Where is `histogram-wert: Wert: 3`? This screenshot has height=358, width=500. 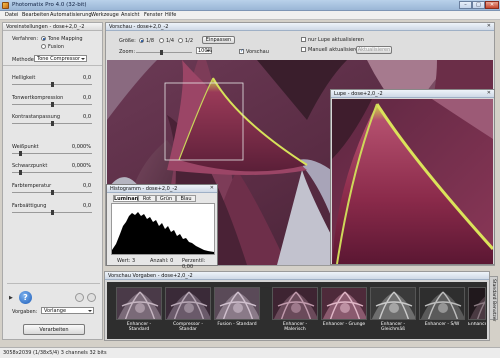
histogram-wert: Wert: 3 is located at coordinates (126, 261).